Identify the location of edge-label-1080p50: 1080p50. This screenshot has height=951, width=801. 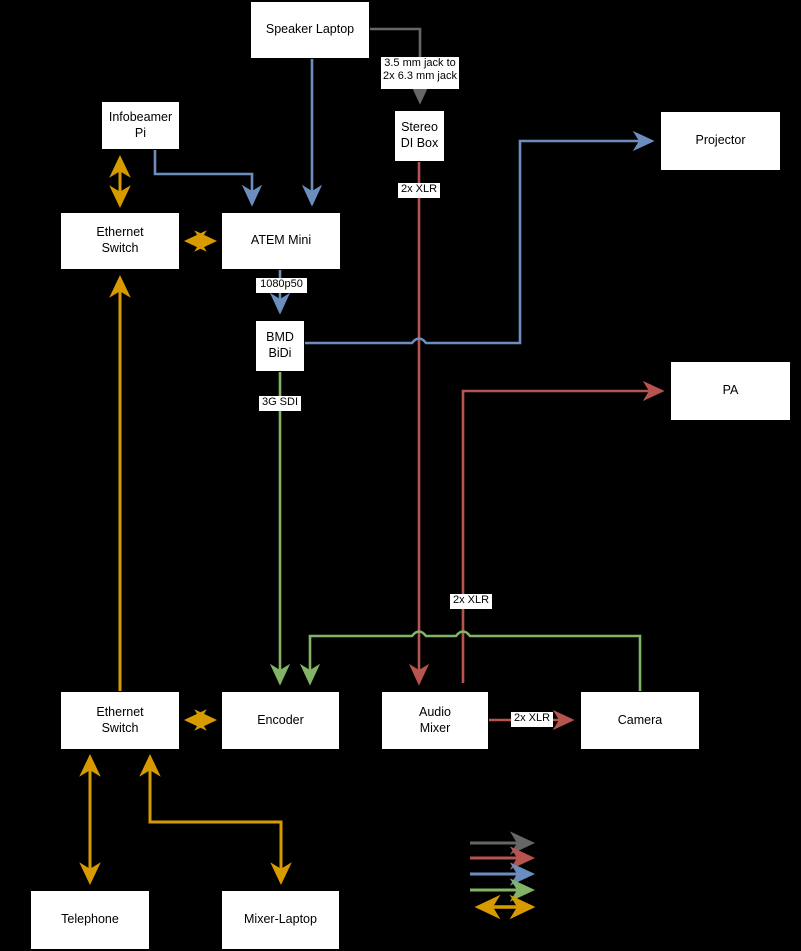
(281, 285).